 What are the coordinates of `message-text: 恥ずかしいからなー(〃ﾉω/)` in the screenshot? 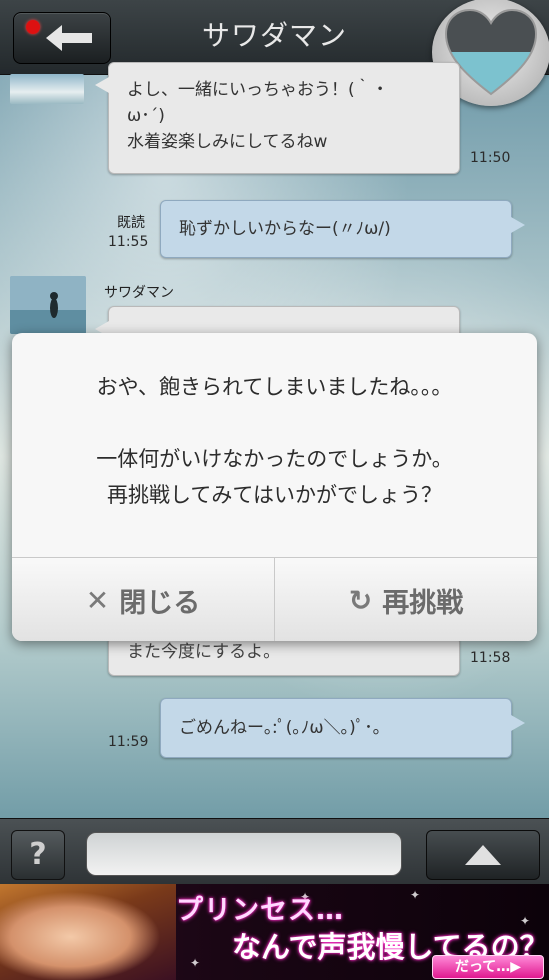 It's located at (285, 229).